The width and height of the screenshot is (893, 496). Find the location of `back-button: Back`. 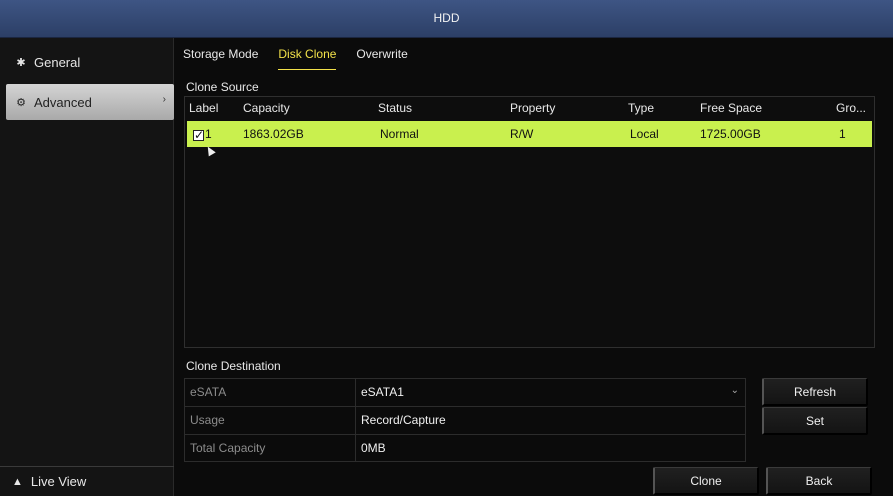

back-button: Back is located at coordinates (819, 481).